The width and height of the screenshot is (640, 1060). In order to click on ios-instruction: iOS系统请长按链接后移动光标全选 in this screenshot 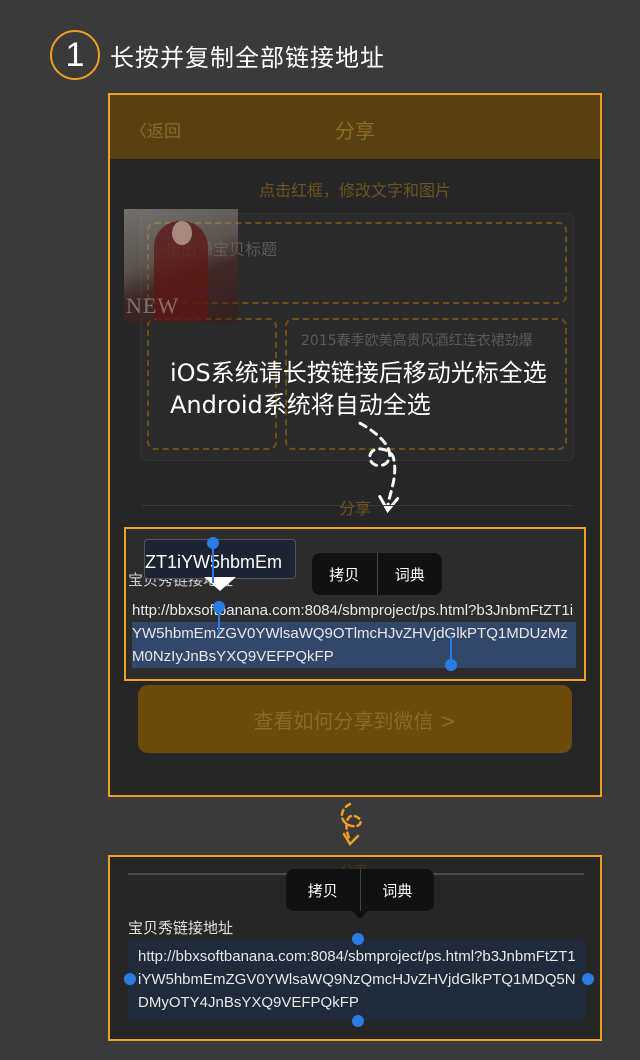, I will do `click(358, 373)`.